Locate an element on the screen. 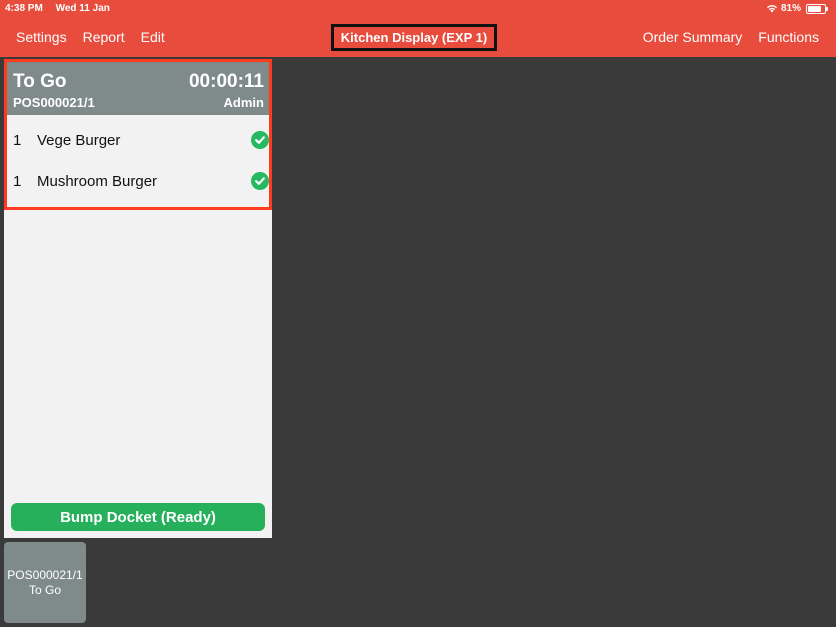  battery-icon is located at coordinates (817, 8).